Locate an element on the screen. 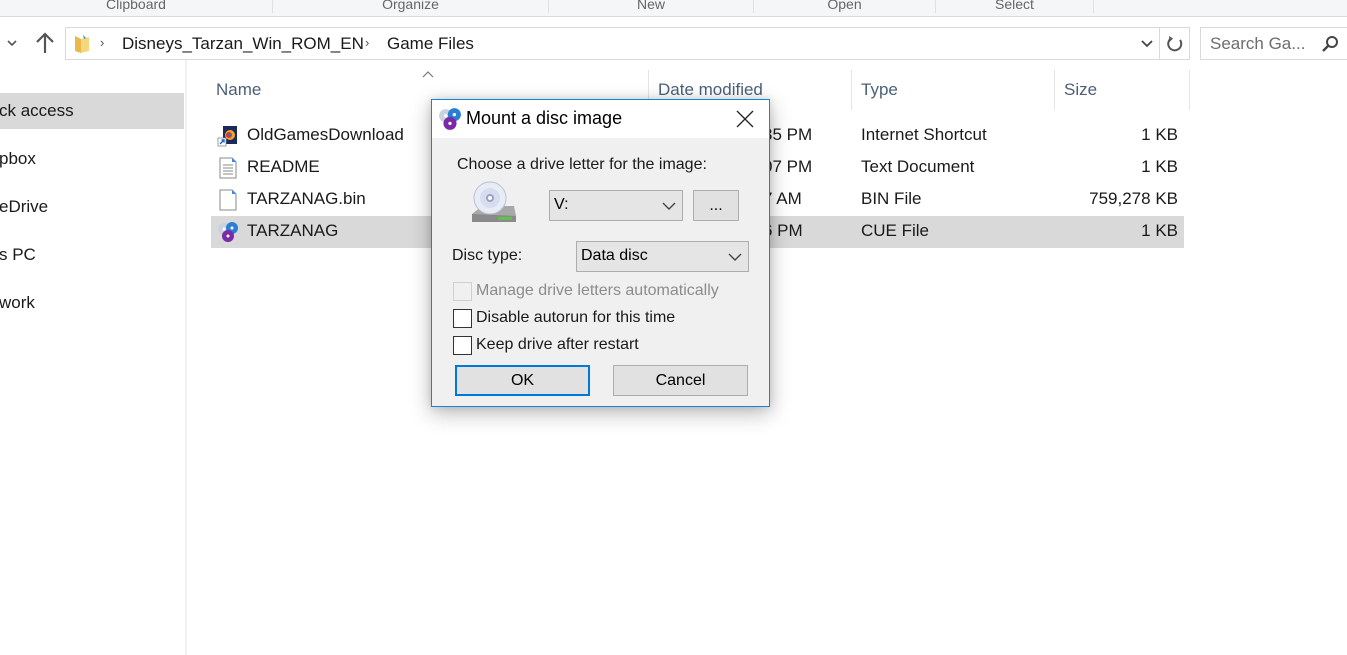  address-bar: › Disneys_Tarzan_Win_ROM_EN › Game Files is located at coordinates (627, 43).